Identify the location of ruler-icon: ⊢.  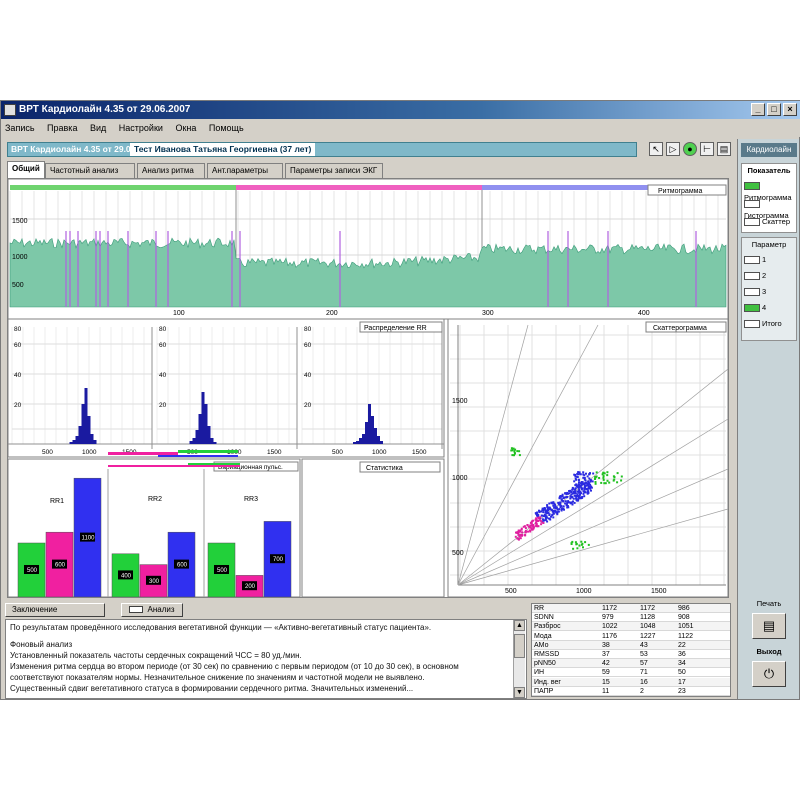
(707, 149).